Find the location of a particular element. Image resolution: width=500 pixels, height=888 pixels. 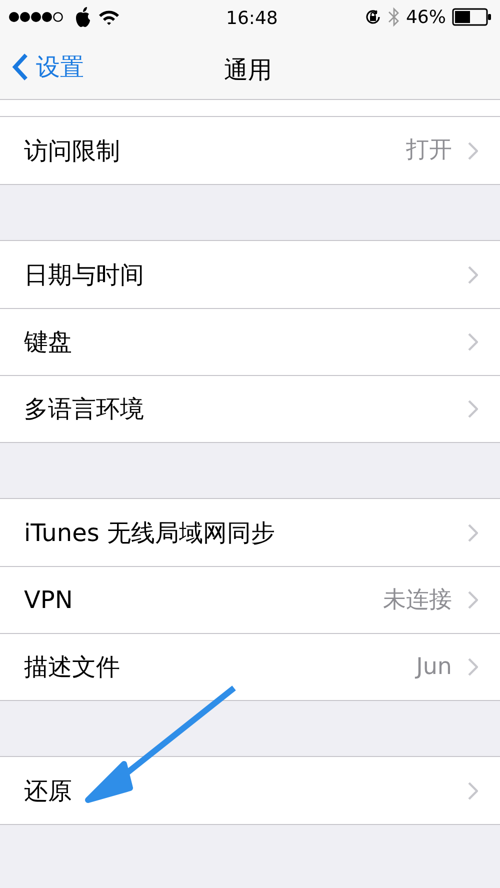

settings-row: 访问限制 打开 is located at coordinates (250, 150).